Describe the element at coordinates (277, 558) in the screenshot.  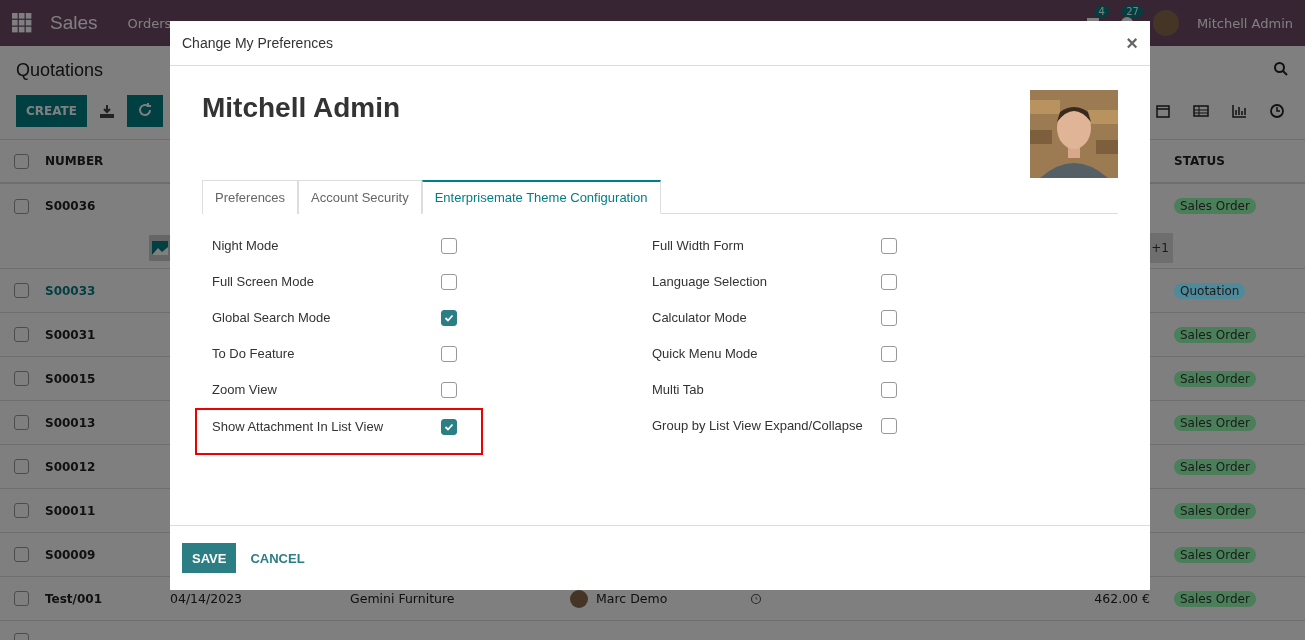
I see `cancel-link: CANCEL` at that location.